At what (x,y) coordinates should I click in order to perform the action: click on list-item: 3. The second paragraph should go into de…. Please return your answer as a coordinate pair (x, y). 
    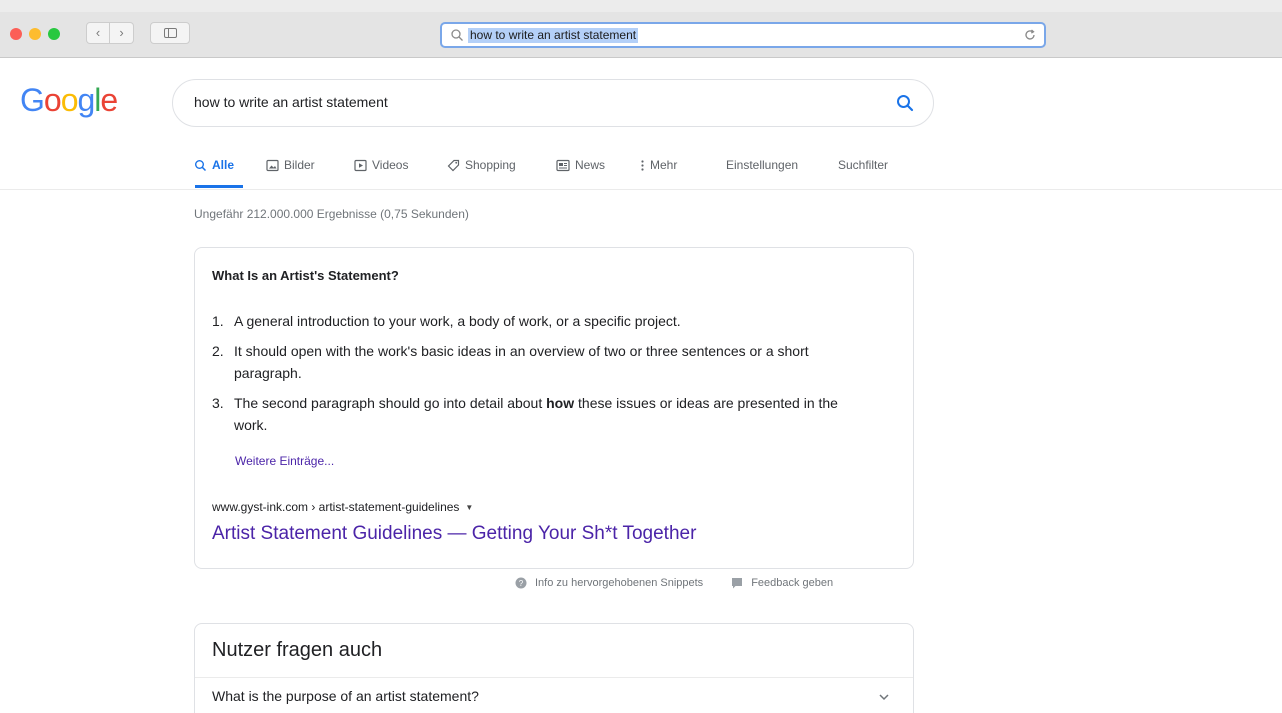
    Looking at the image, I should click on (537, 414).